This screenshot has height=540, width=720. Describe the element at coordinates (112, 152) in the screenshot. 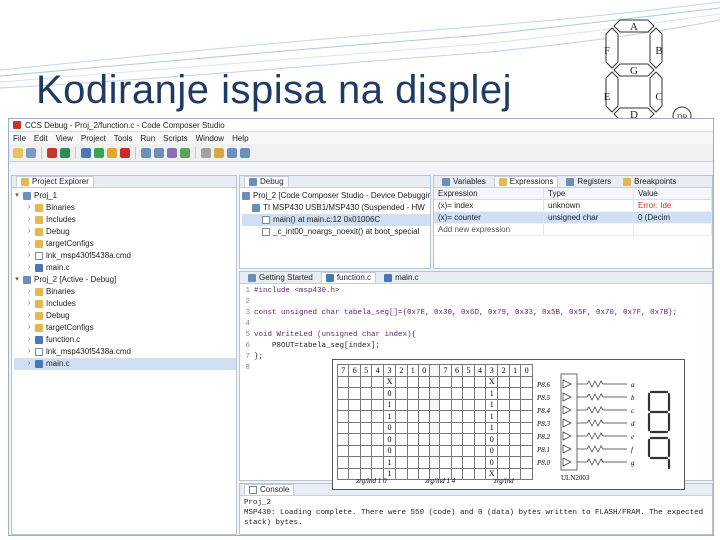

I see `suspend-icon` at that location.